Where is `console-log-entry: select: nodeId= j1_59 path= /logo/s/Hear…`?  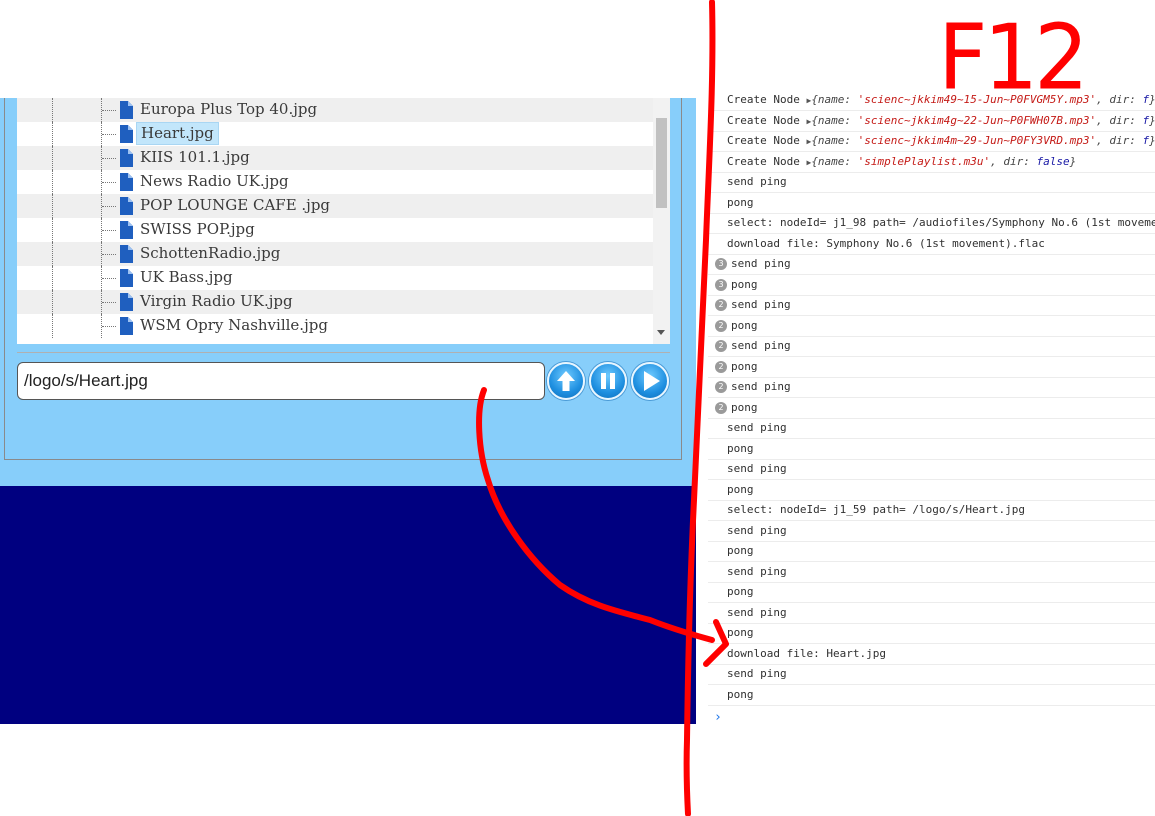 console-log-entry: select: nodeId= j1_59 path= /logo/s/Hear… is located at coordinates (931, 510).